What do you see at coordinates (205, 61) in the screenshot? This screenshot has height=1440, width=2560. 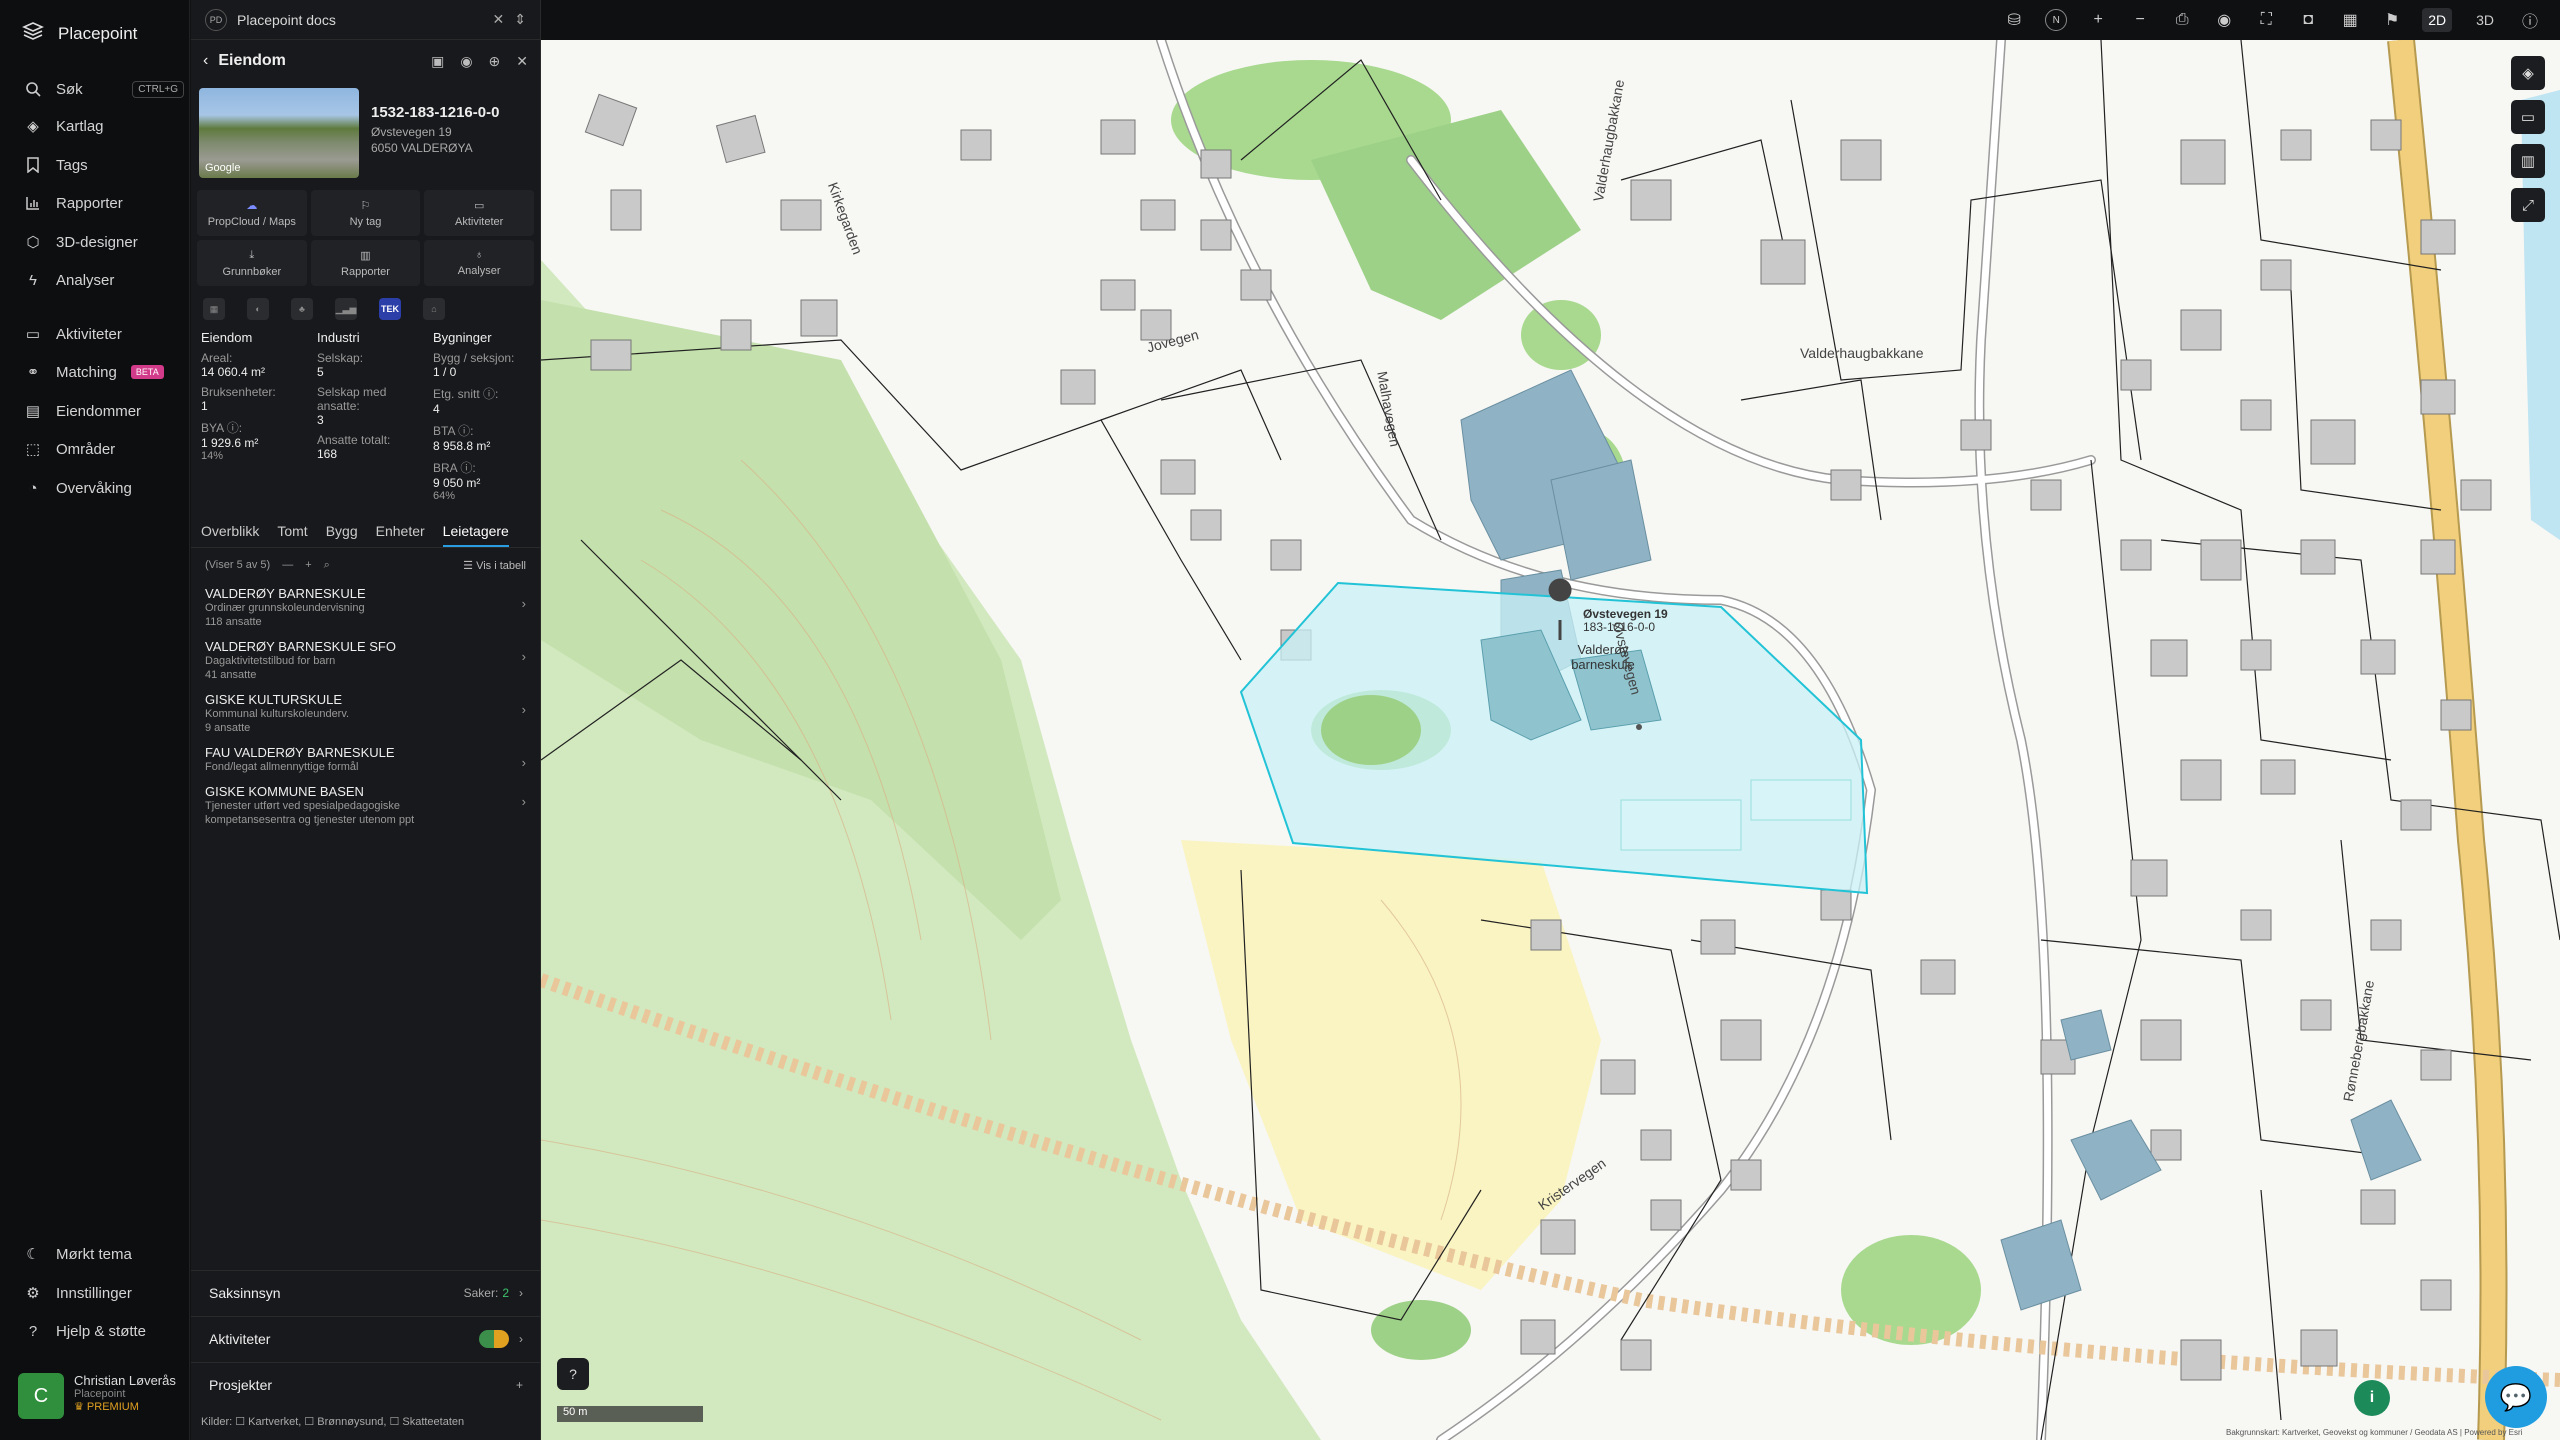 I see `back-icon: ‹` at bounding box center [205, 61].